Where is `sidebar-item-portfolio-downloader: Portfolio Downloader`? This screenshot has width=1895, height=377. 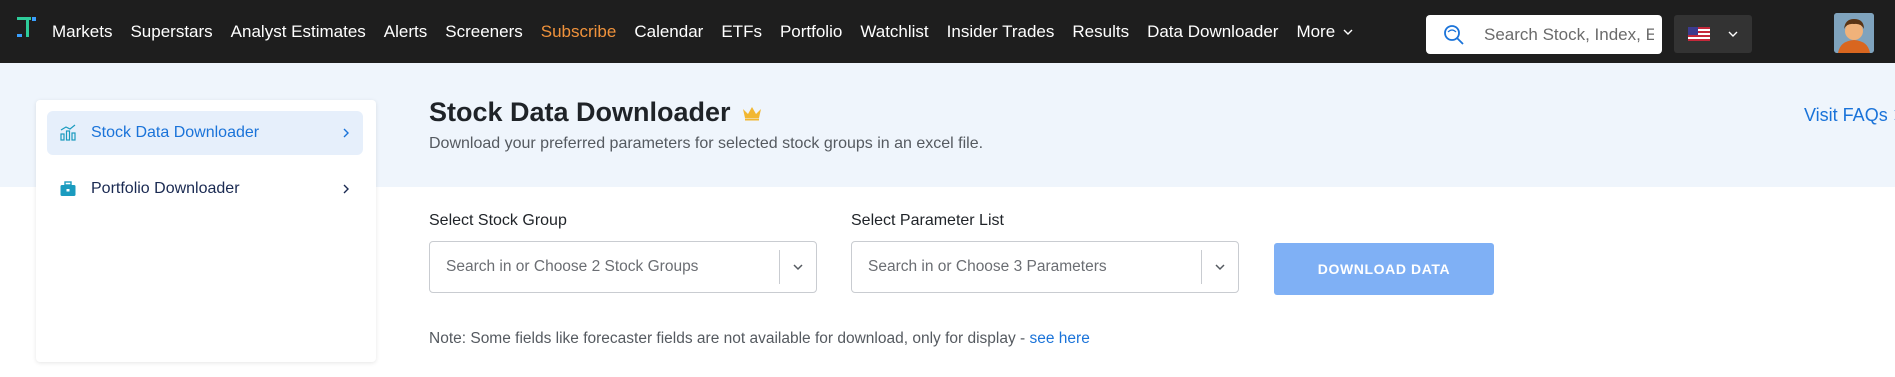 sidebar-item-portfolio-downloader: Portfolio Downloader is located at coordinates (205, 189).